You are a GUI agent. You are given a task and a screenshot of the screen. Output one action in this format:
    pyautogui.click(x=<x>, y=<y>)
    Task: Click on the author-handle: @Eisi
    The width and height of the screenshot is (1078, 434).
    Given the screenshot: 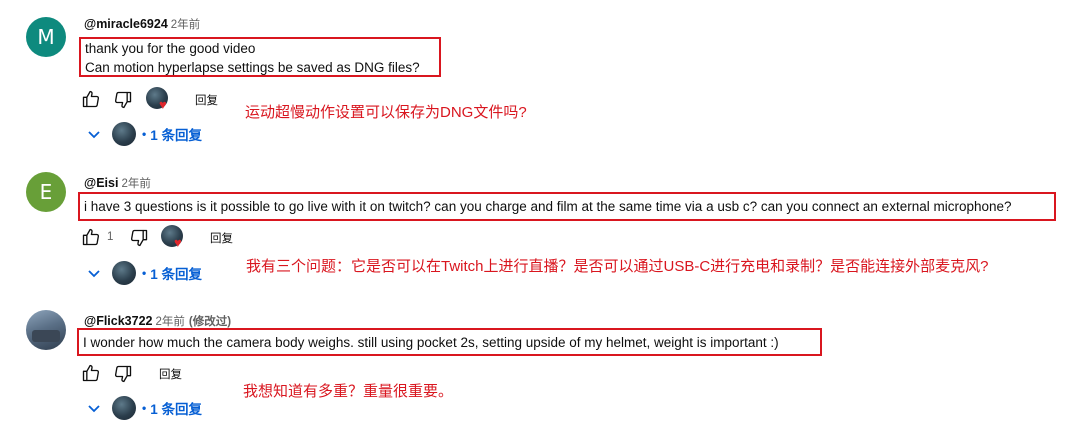 What is the action you would take?
    pyautogui.click(x=101, y=183)
    